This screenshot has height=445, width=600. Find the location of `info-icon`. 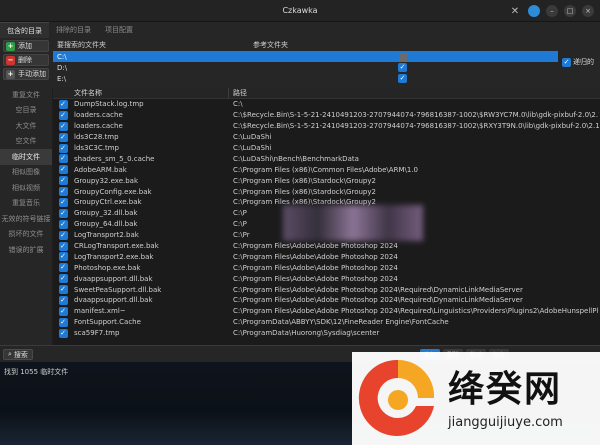

info-icon is located at coordinates (534, 11).